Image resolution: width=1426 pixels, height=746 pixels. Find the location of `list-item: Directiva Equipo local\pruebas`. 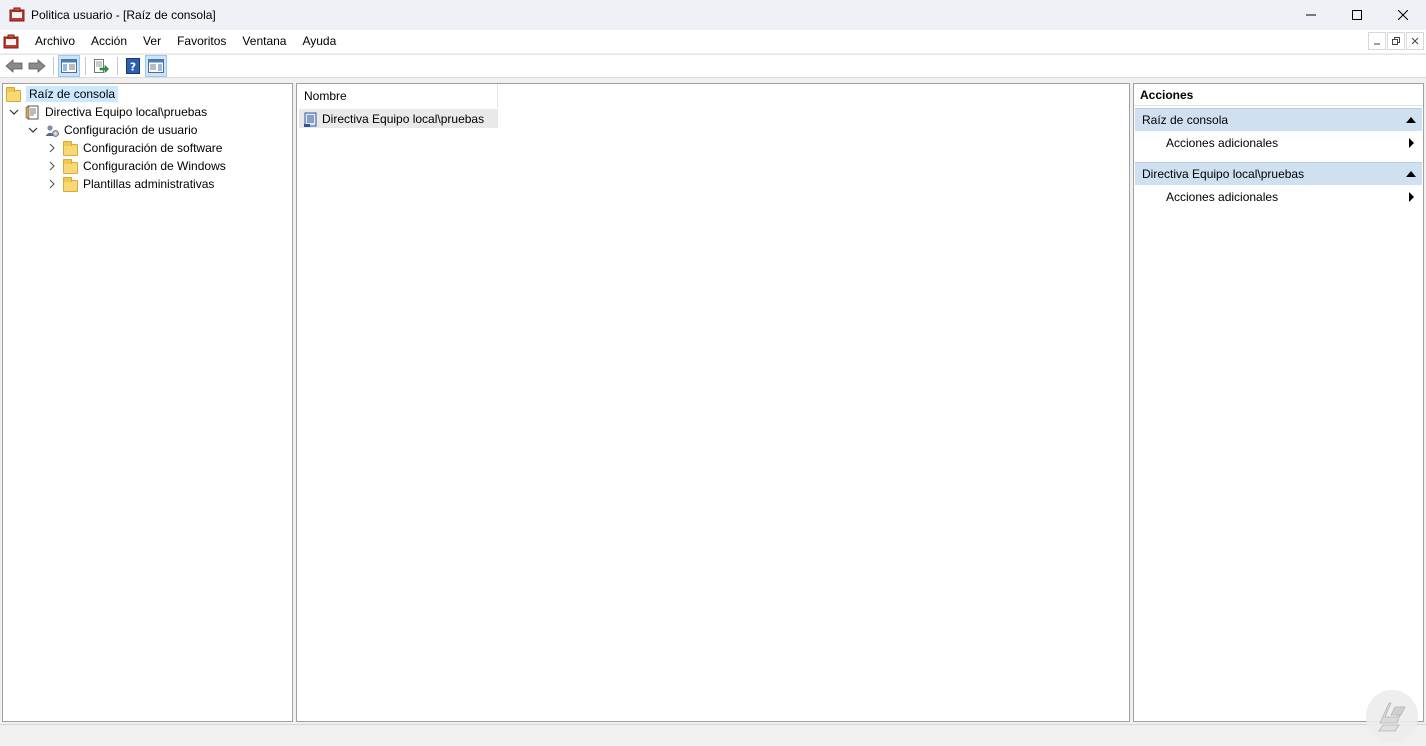

list-item: Directiva Equipo local\pruebas is located at coordinates (398, 118).